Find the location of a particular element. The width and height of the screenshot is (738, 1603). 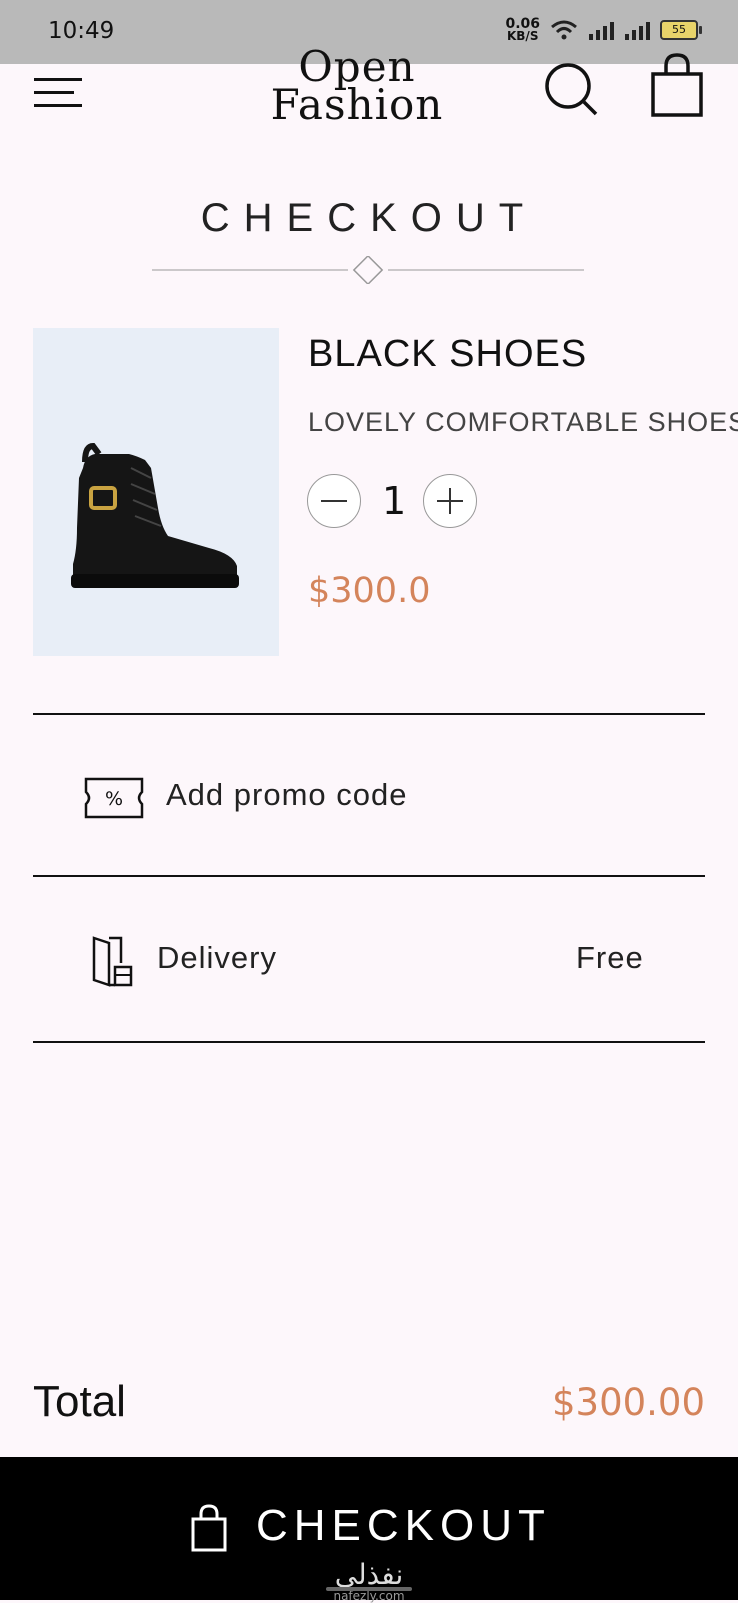

battery-indicator: 55 is located at coordinates (681, 30).